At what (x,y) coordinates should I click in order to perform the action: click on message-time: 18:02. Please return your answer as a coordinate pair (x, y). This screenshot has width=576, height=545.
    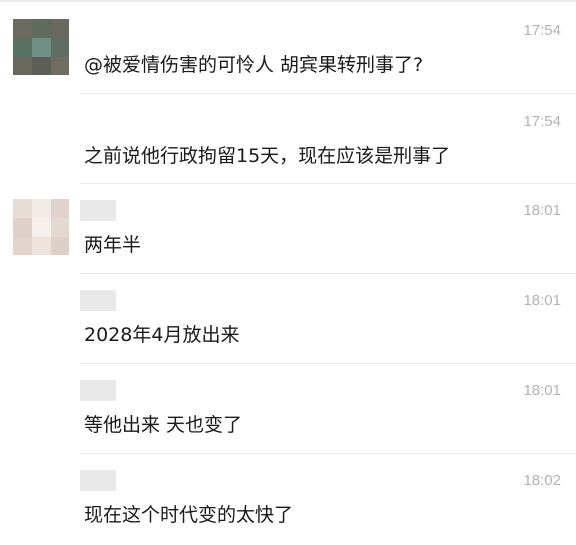
    Looking at the image, I should click on (542, 480).